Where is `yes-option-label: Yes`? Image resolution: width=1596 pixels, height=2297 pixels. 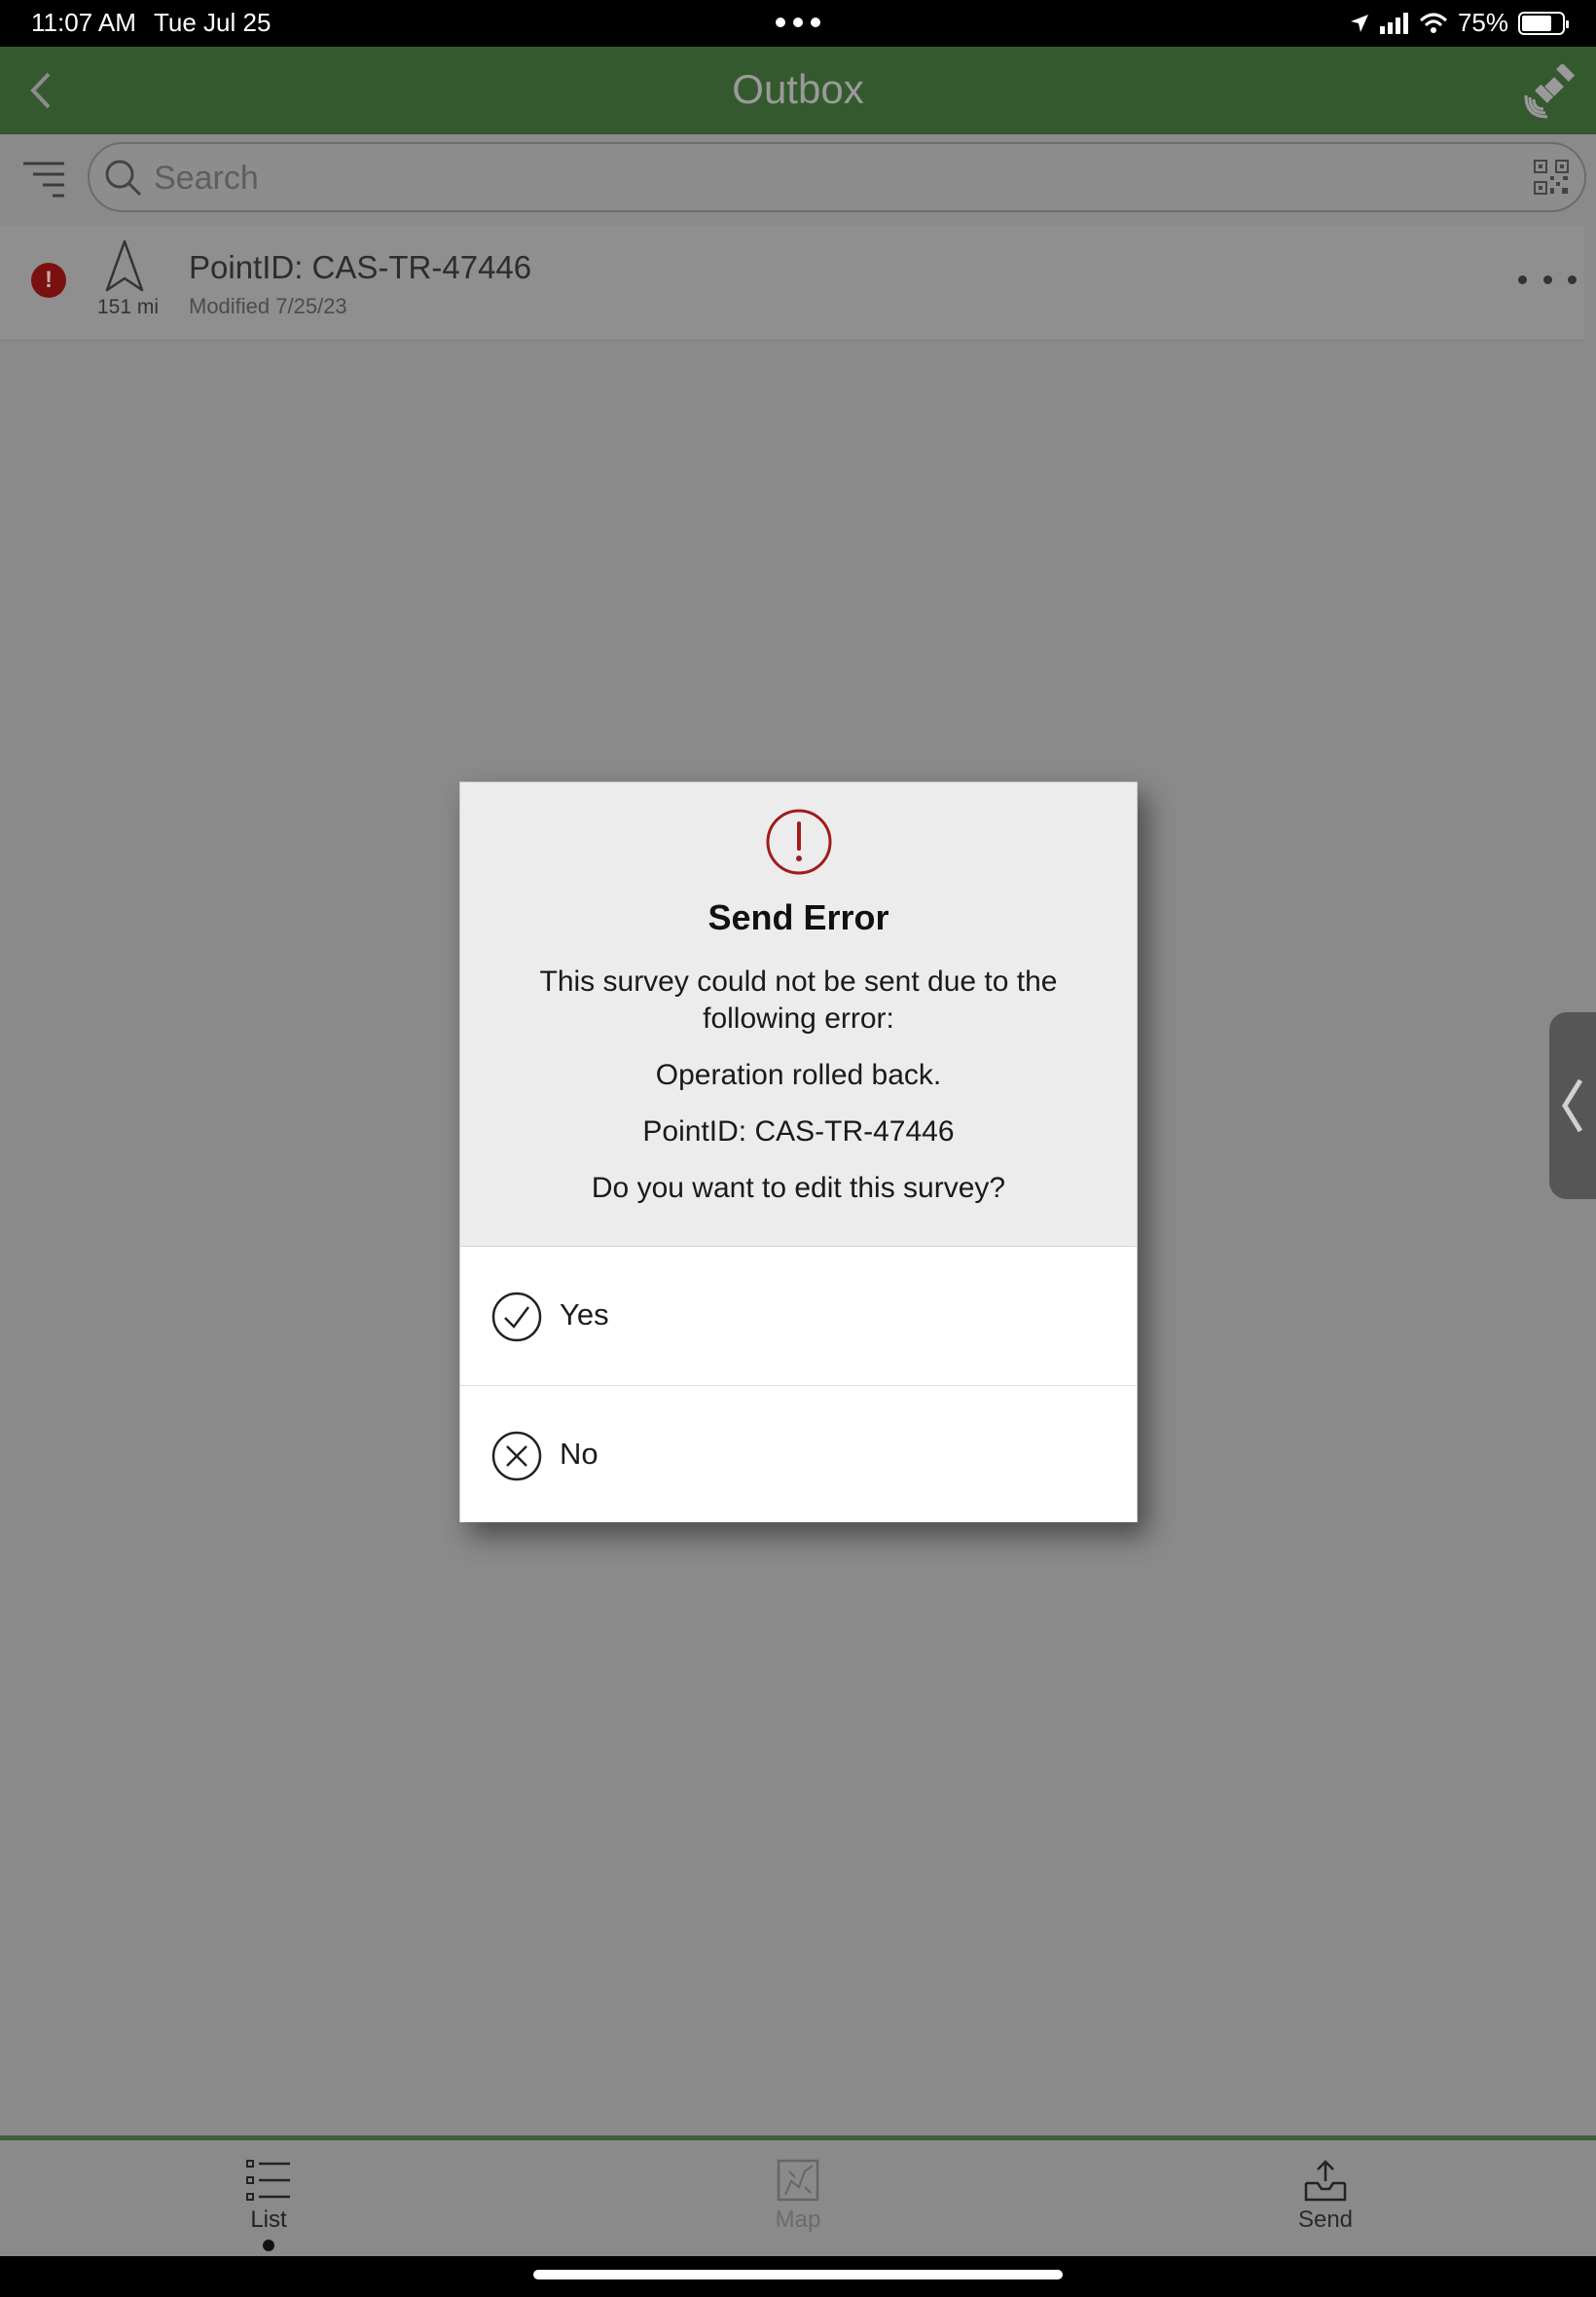 yes-option-label: Yes is located at coordinates (584, 1314).